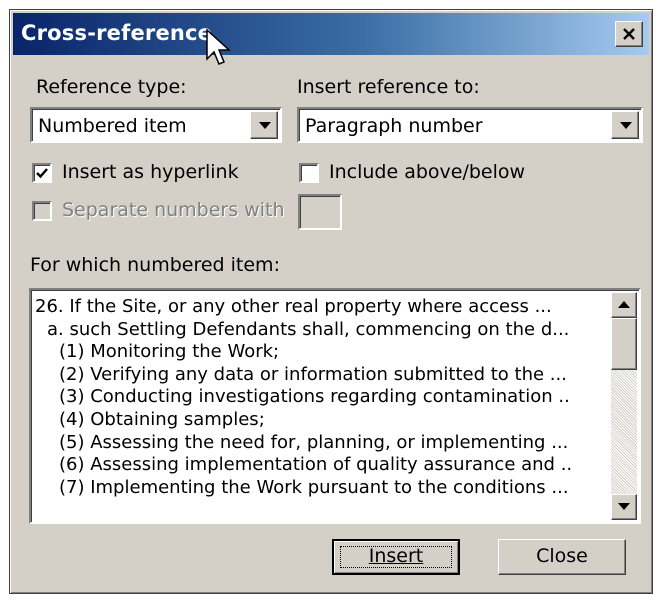  What do you see at coordinates (427, 172) in the screenshot?
I see `include-above-below-label: Include above/below` at bounding box center [427, 172].